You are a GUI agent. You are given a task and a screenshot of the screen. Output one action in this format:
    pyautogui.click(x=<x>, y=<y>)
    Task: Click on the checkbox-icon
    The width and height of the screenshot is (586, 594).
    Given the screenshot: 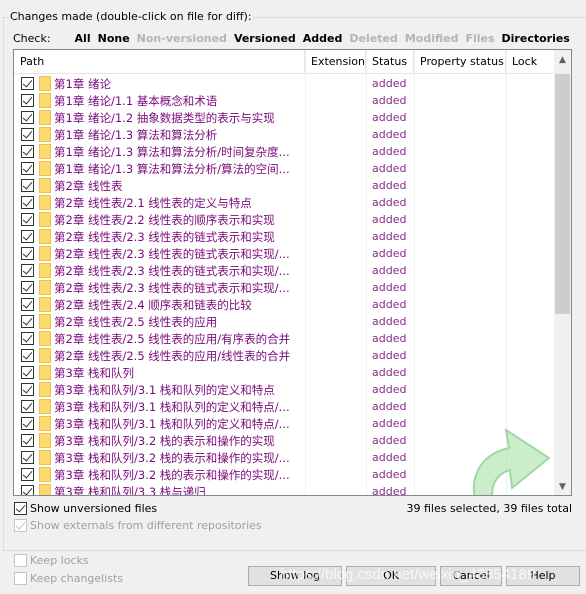 What is the action you would take?
    pyautogui.click(x=20, y=578)
    